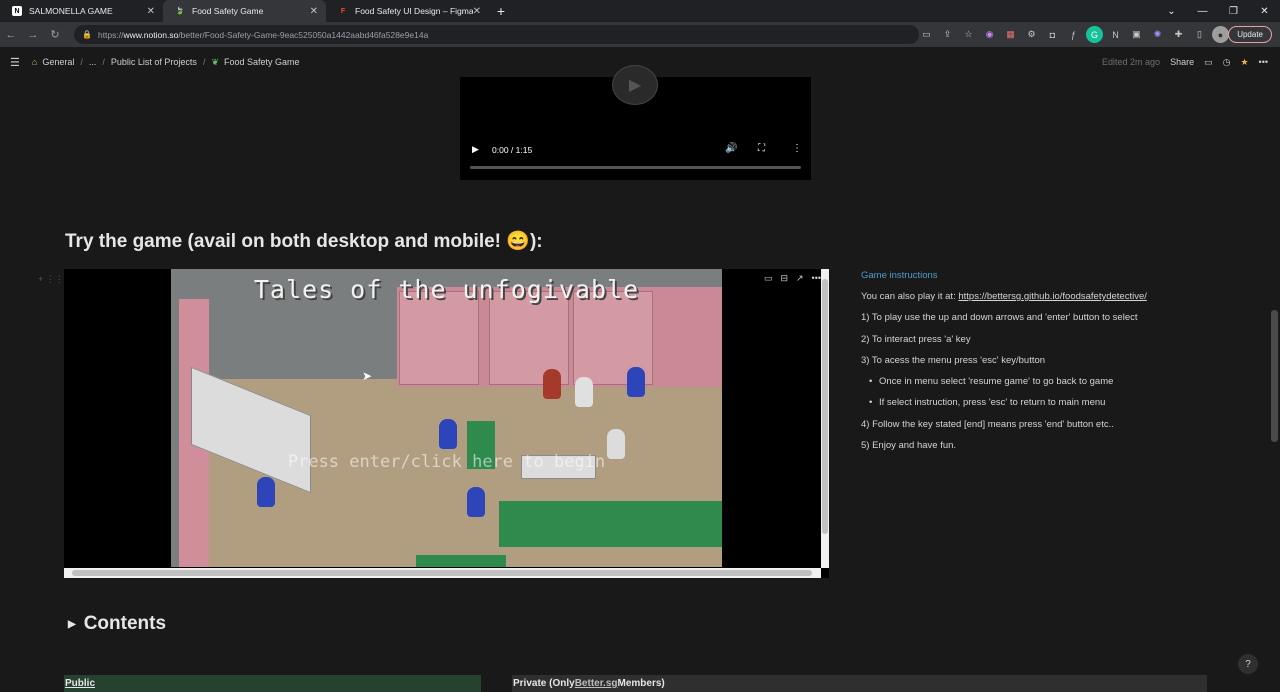 The width and height of the screenshot is (1280, 692). What do you see at coordinates (446, 462) in the screenshot?
I see `game-start-prompt: Press enter/click here to begin` at bounding box center [446, 462].